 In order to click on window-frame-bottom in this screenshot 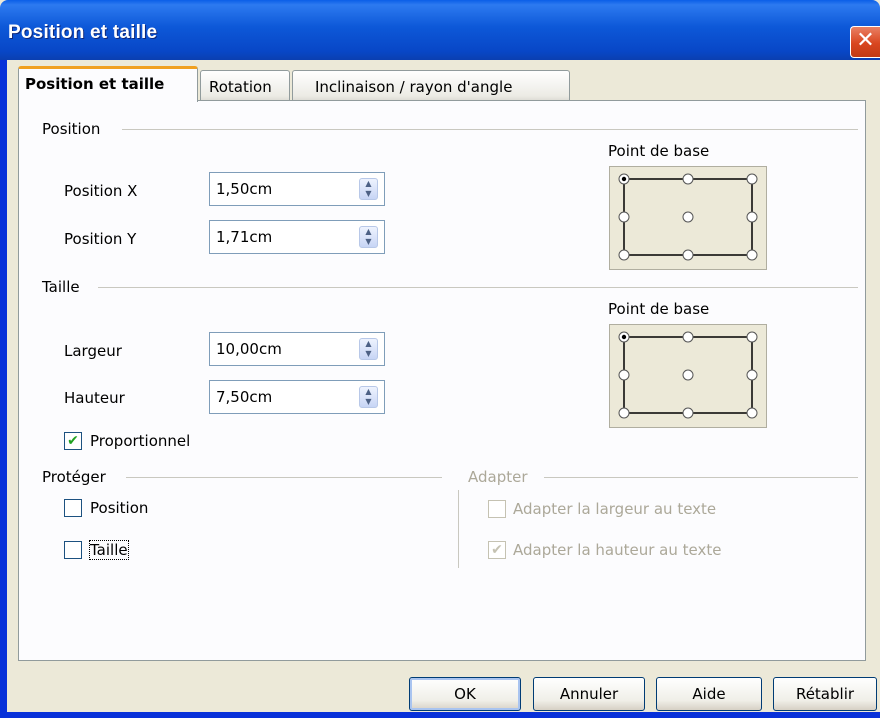, I will do `click(440, 715)`.